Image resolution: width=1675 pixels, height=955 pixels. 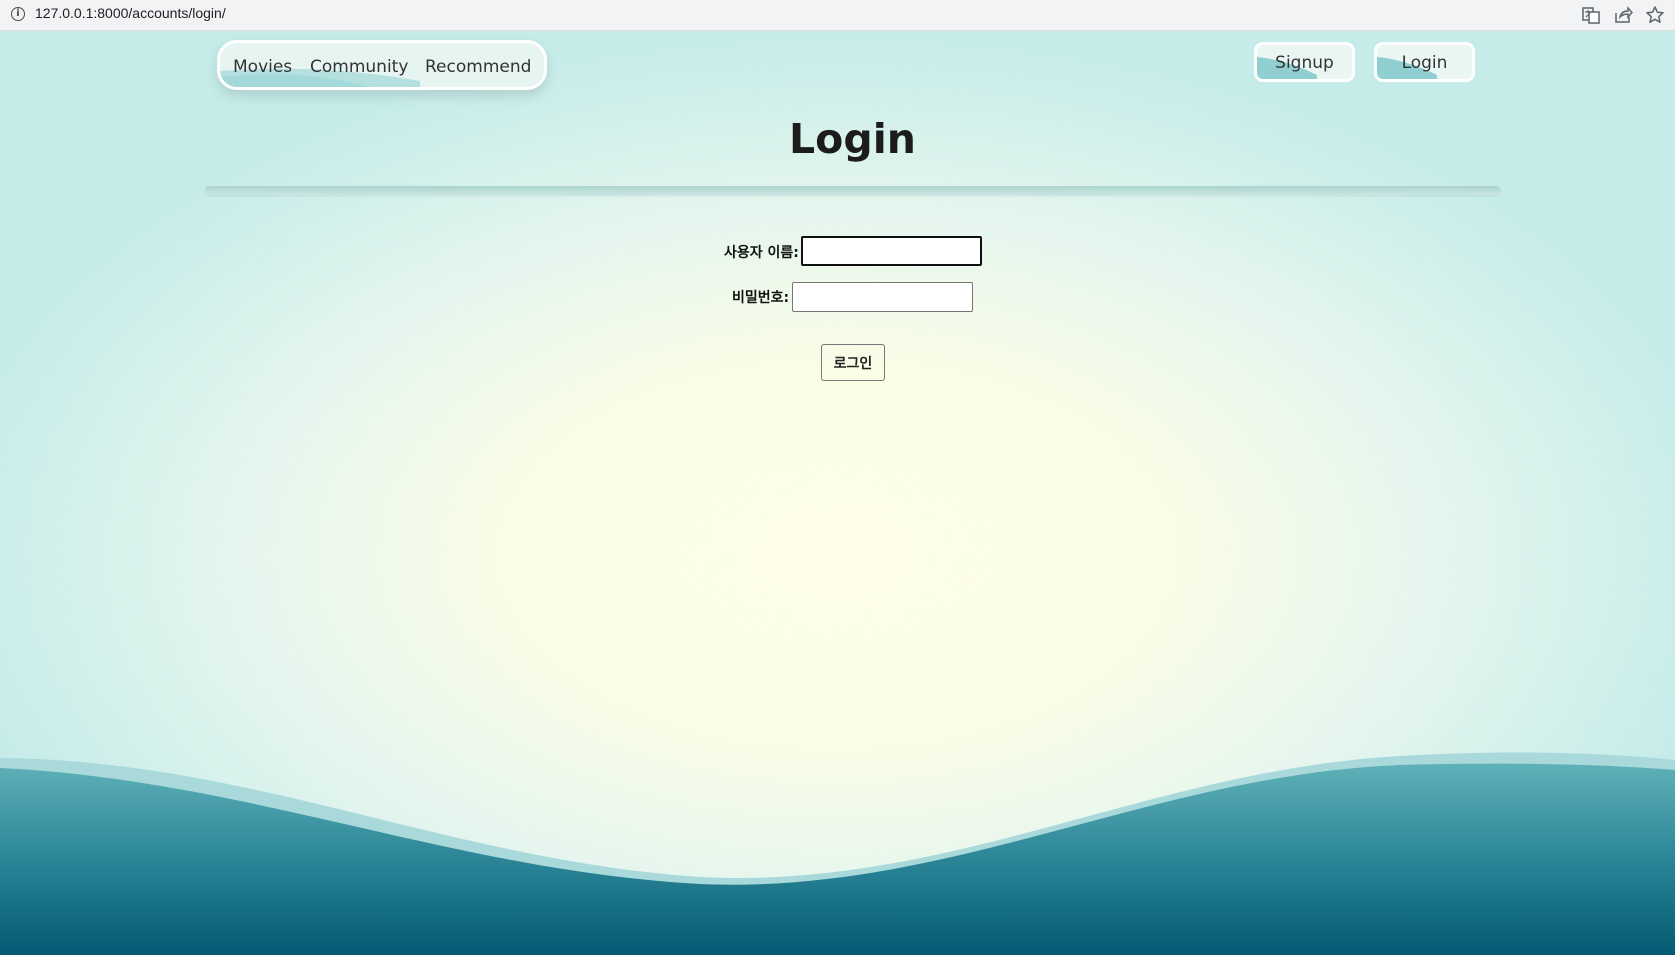 I want to click on login-label: Login, so click(x=1424, y=63).